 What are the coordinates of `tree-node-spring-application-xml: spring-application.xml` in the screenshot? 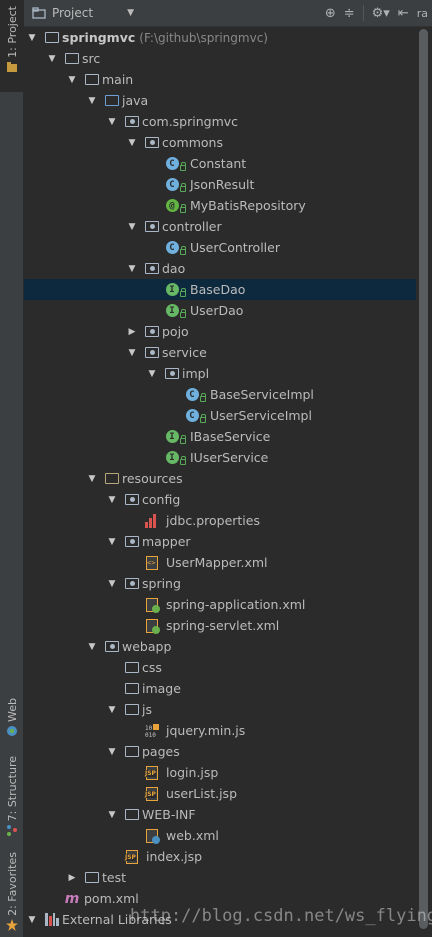 It's located at (220, 604).